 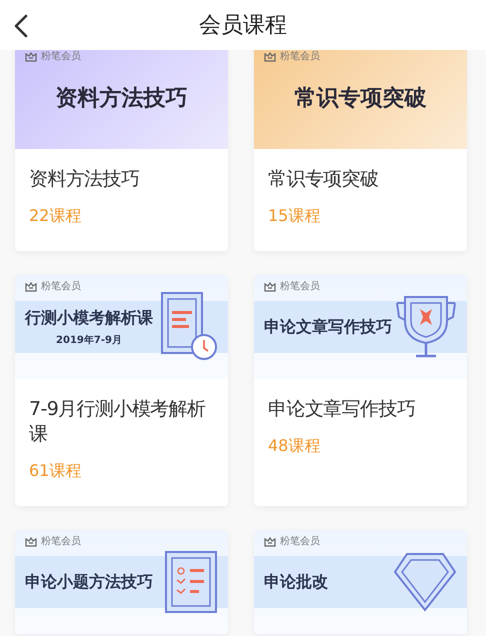 What do you see at coordinates (189, 327) in the screenshot?
I see `document-clock-icon` at bounding box center [189, 327].